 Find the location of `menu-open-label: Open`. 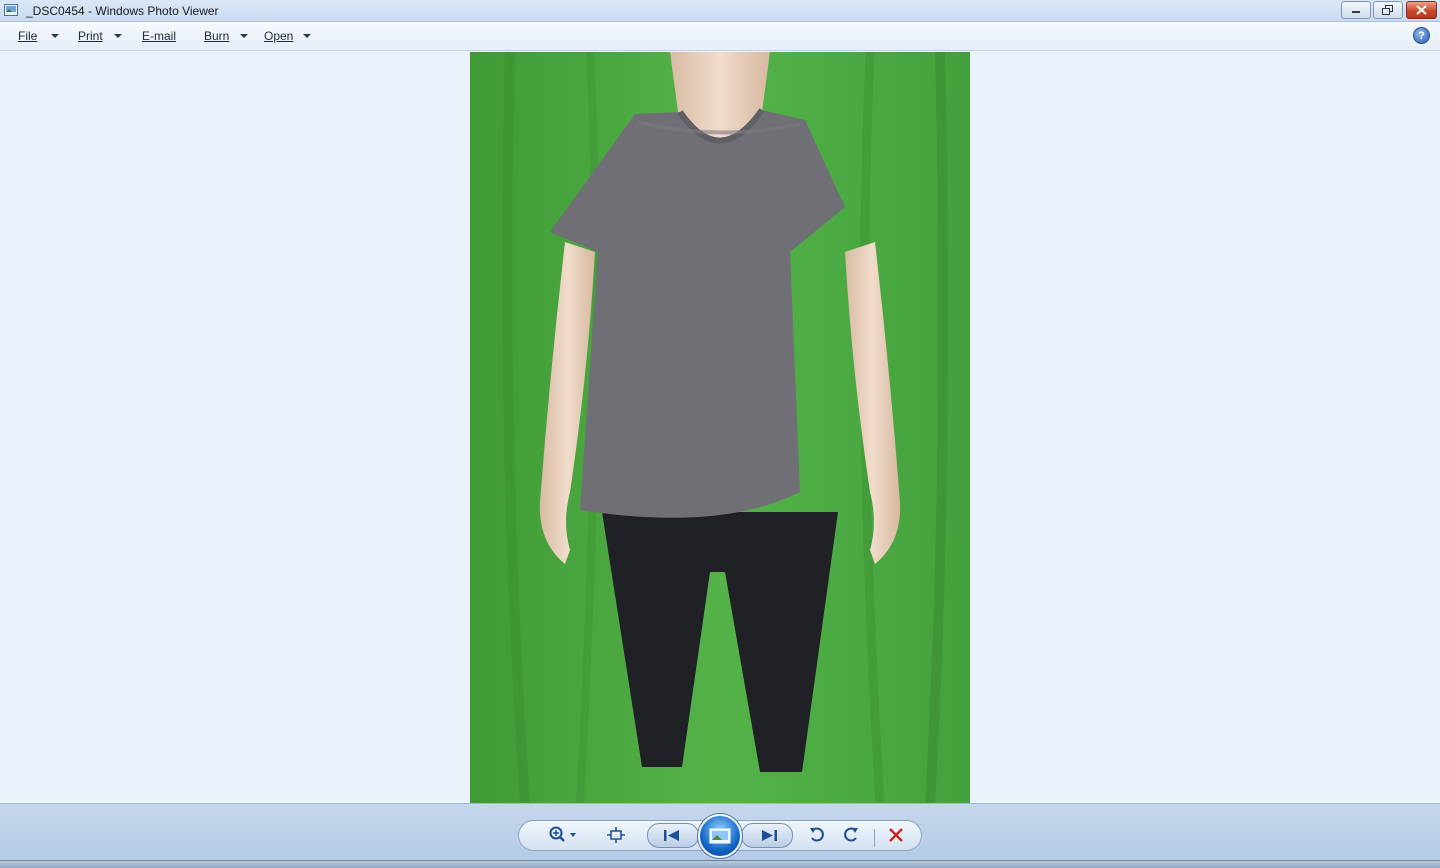

menu-open-label: Open is located at coordinates (279, 36).